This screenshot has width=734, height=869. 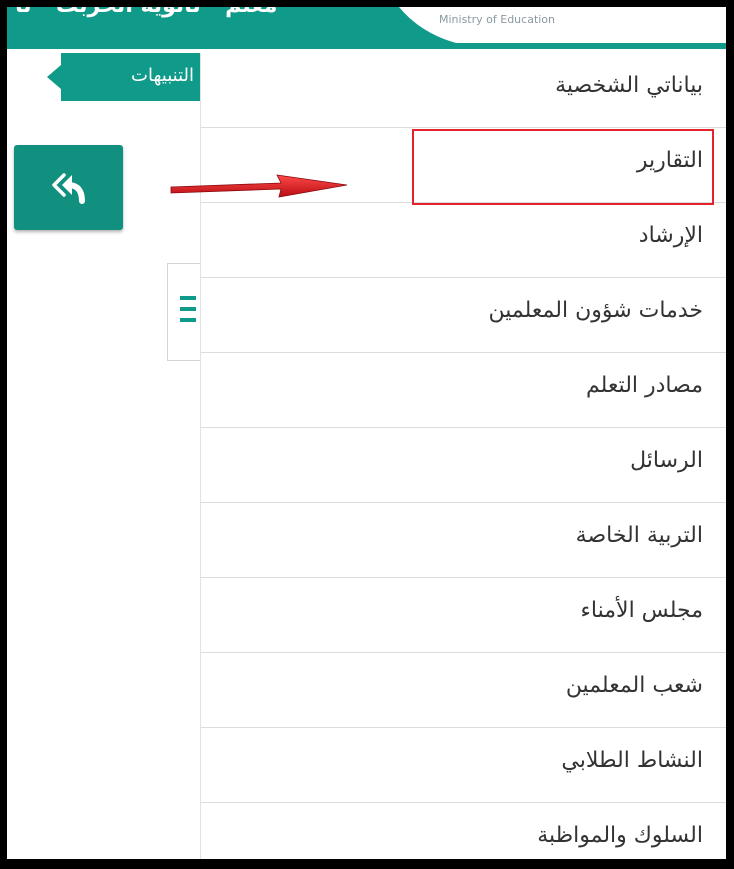 I want to click on chevron-left-icon, so click(x=54, y=77).